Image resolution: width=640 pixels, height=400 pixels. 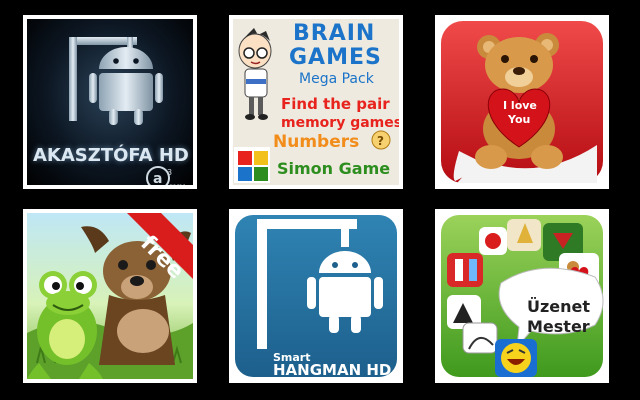 I want to click on app-tile-smart-hangman-hd: Smart HANGMAN HD, so click(x=316, y=296).